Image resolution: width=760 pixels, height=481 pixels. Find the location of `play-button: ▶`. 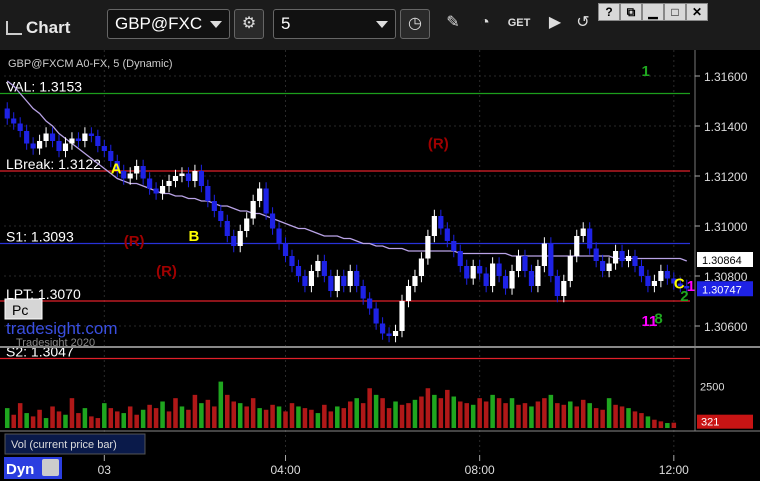

play-button: ▶ is located at coordinates (555, 24).